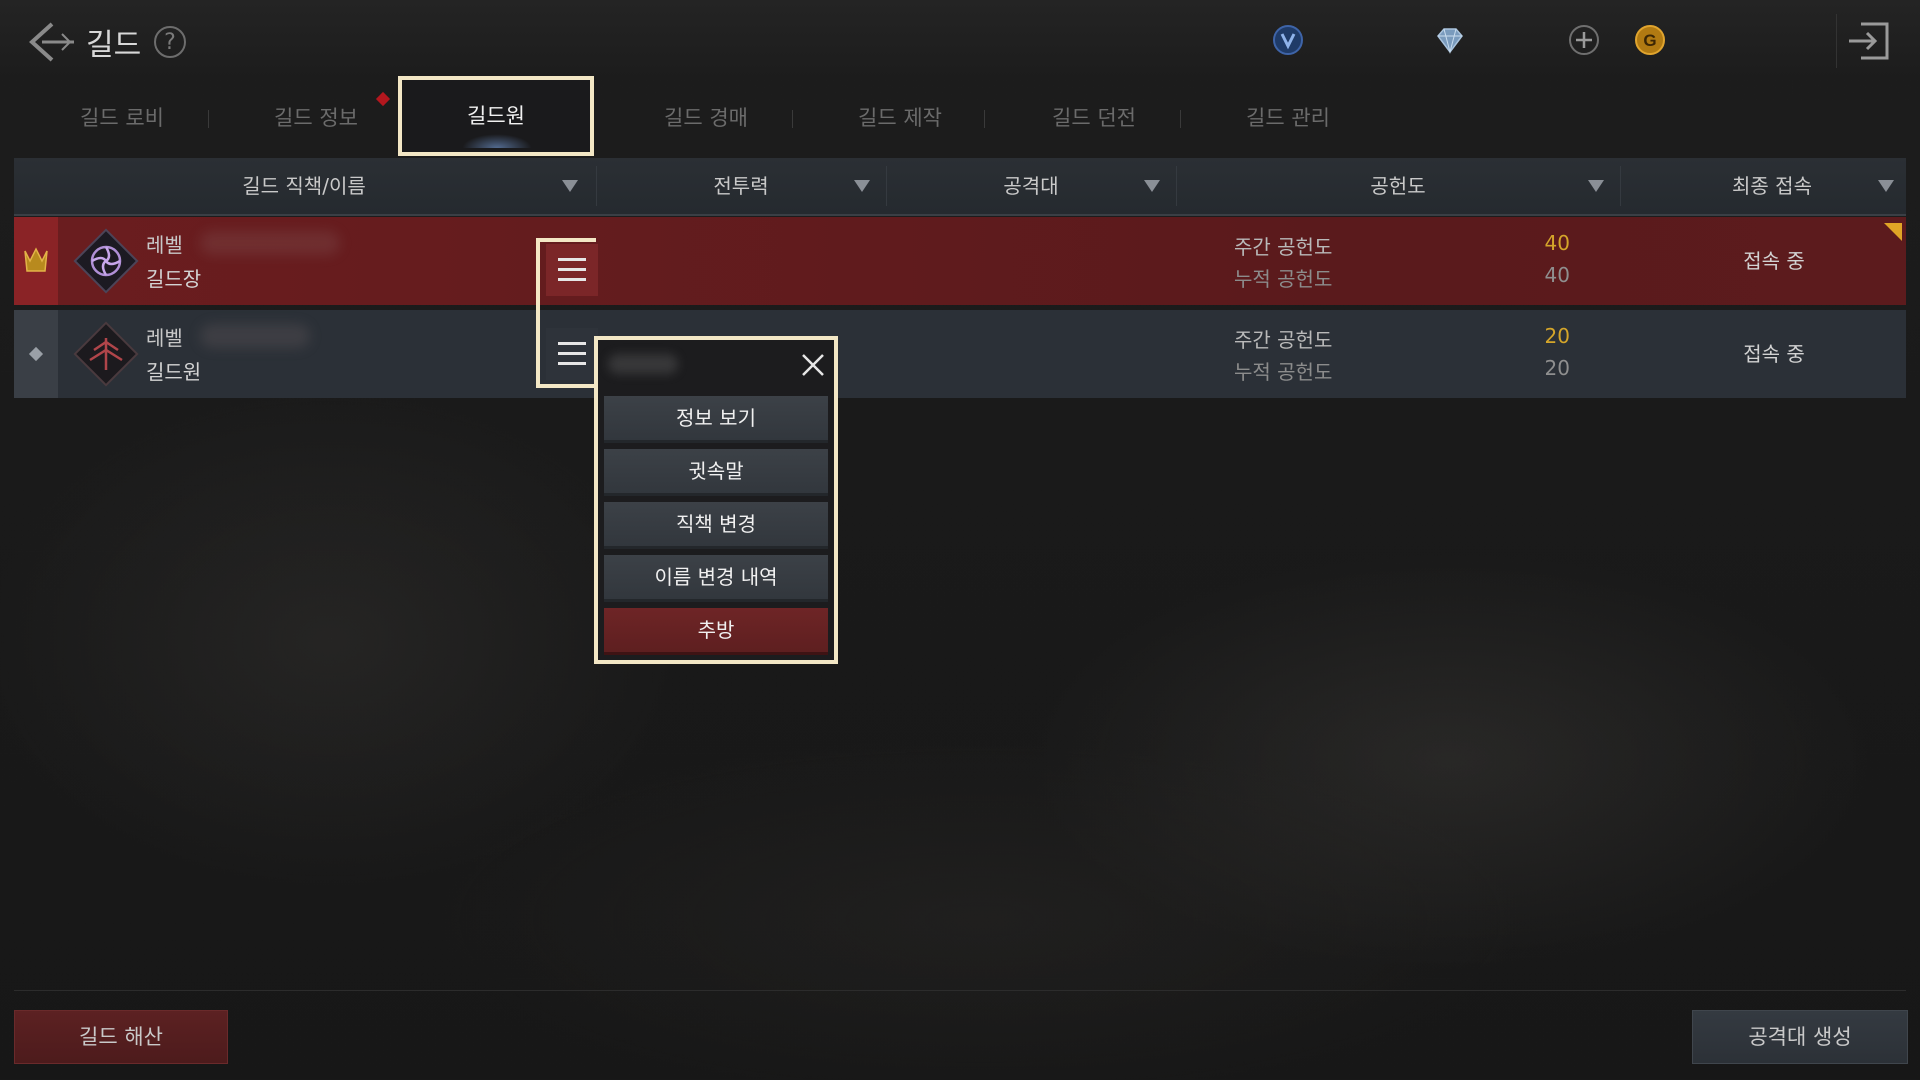 This screenshot has height=1080, width=1920. I want to click on total-contribution-value: 20, so click(1557, 368).